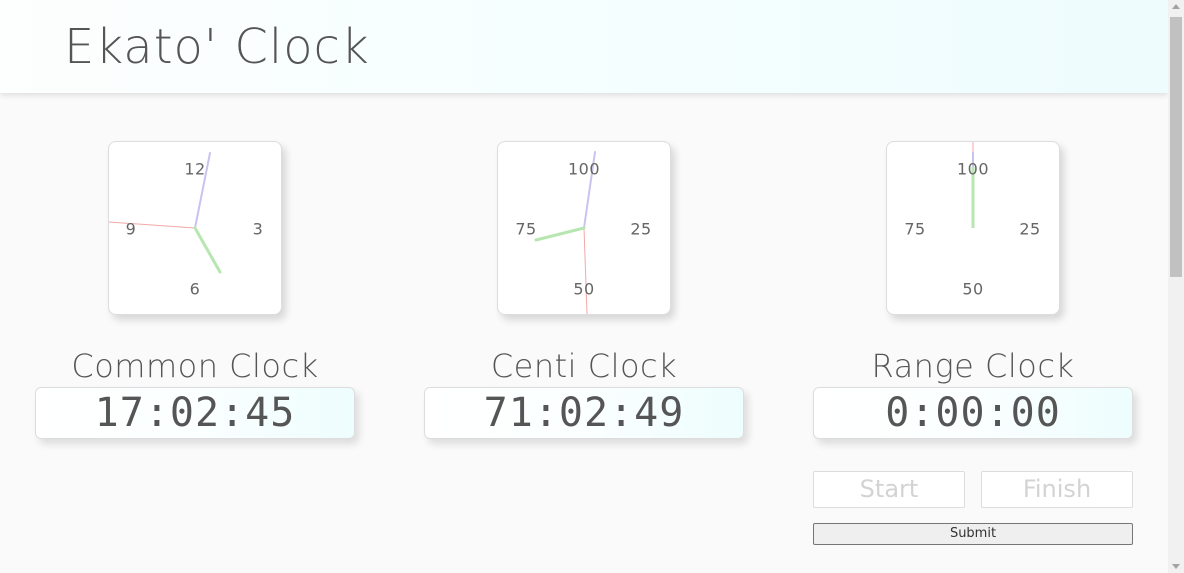 This screenshot has width=1184, height=573. I want to click on range-clock-label: Range Clock, so click(973, 366).